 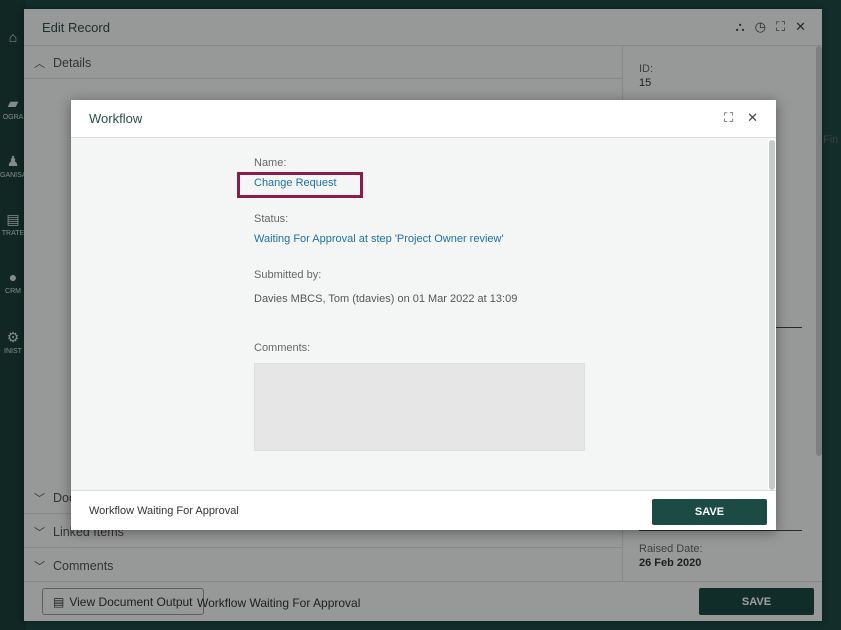 I want to click on scrollbar-thumb, so click(x=772, y=315).